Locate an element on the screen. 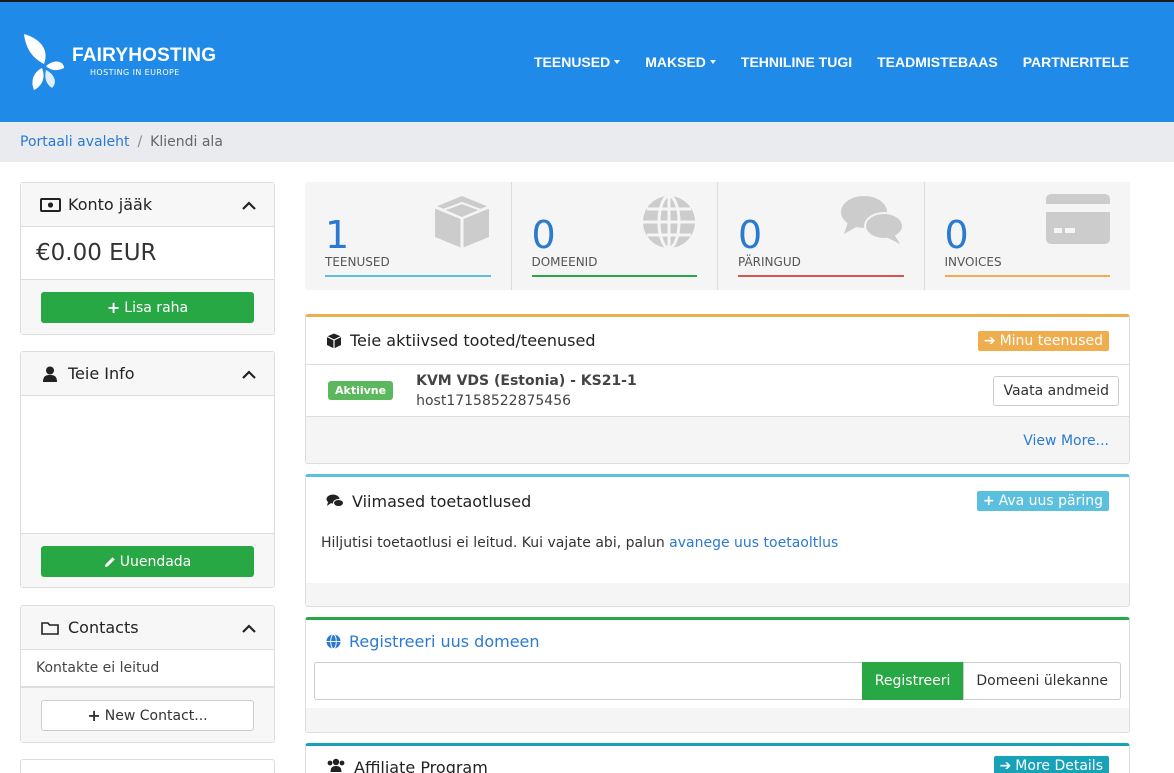 The height and width of the screenshot is (773, 1174). status-badge: Aktiivne is located at coordinates (361, 390).